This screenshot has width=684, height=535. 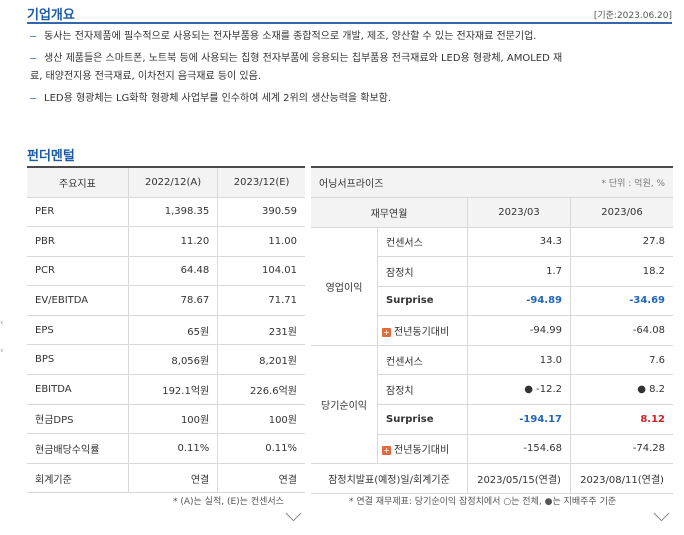 What do you see at coordinates (492, 286) in the screenshot?
I see `table-row: 영업이익 컨센서스 34.3 27.8` at bounding box center [492, 286].